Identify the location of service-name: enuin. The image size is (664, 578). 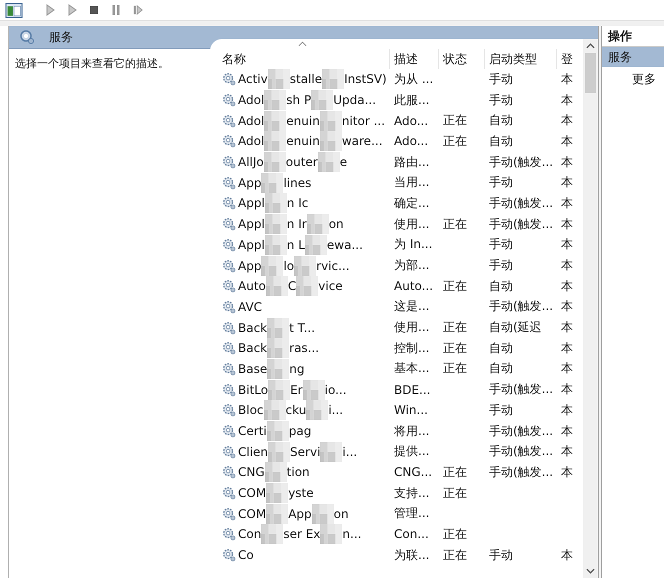
(303, 141).